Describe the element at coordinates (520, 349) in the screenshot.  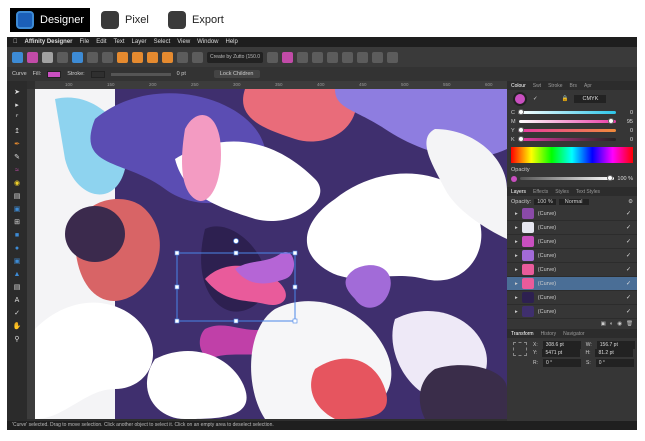
I see `anchor-selector` at that location.